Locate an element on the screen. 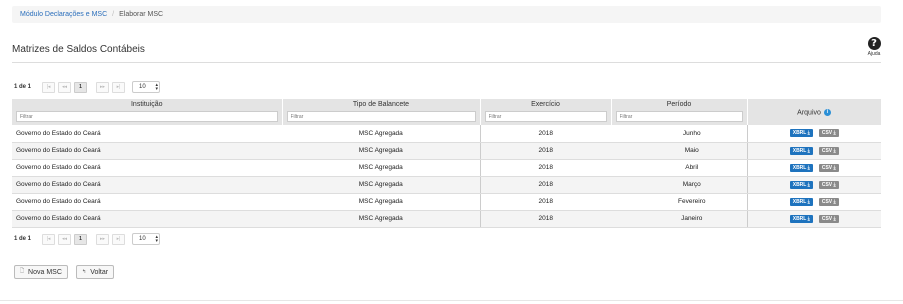 This screenshot has width=903, height=304. column-header-periodo: Período is located at coordinates (679, 112).